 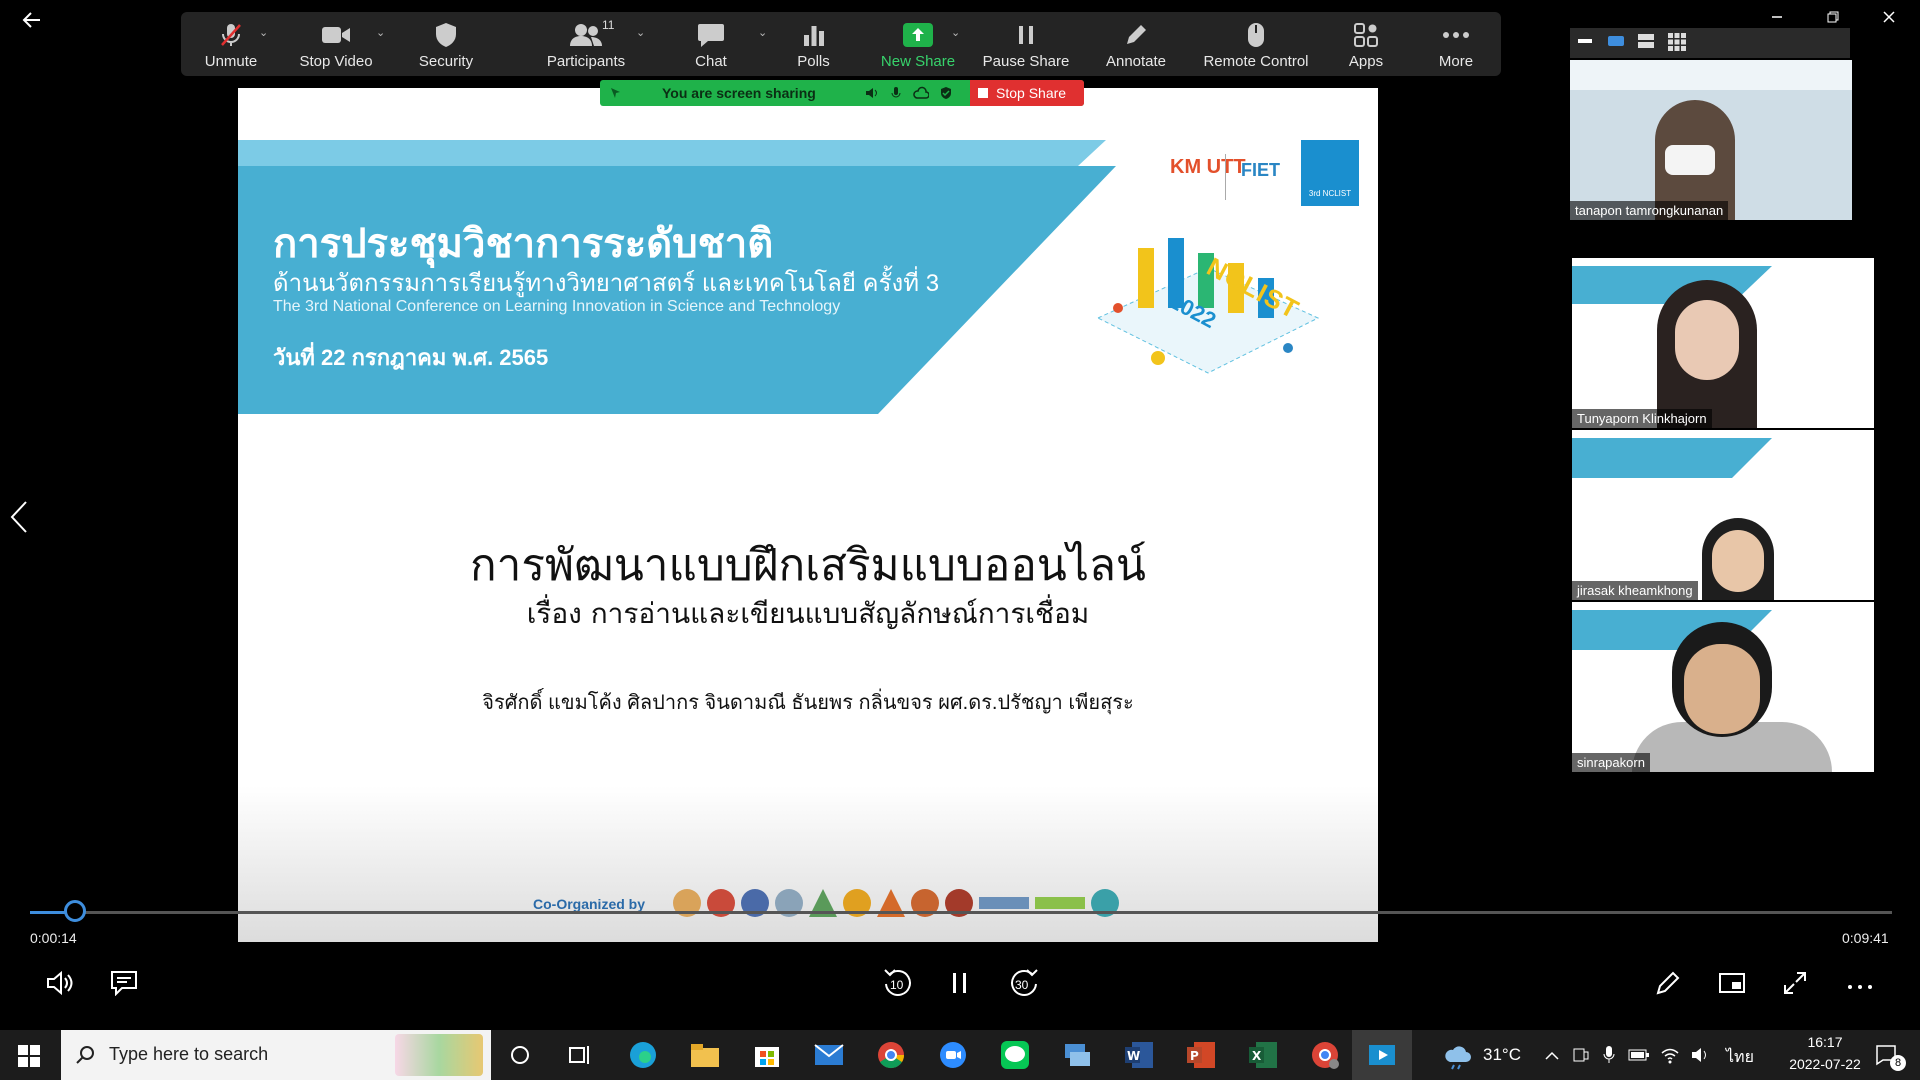 I want to click on volume-icon, so click(x=61, y=983).